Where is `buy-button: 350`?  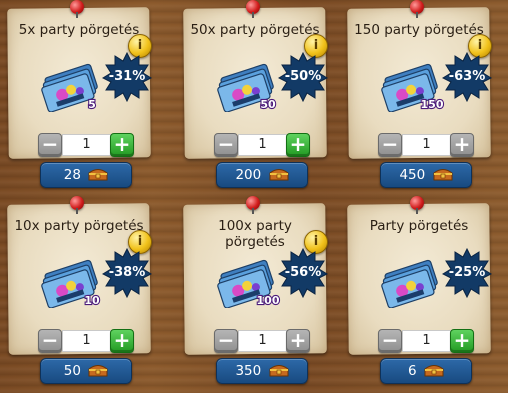 buy-button: 350 is located at coordinates (262, 371).